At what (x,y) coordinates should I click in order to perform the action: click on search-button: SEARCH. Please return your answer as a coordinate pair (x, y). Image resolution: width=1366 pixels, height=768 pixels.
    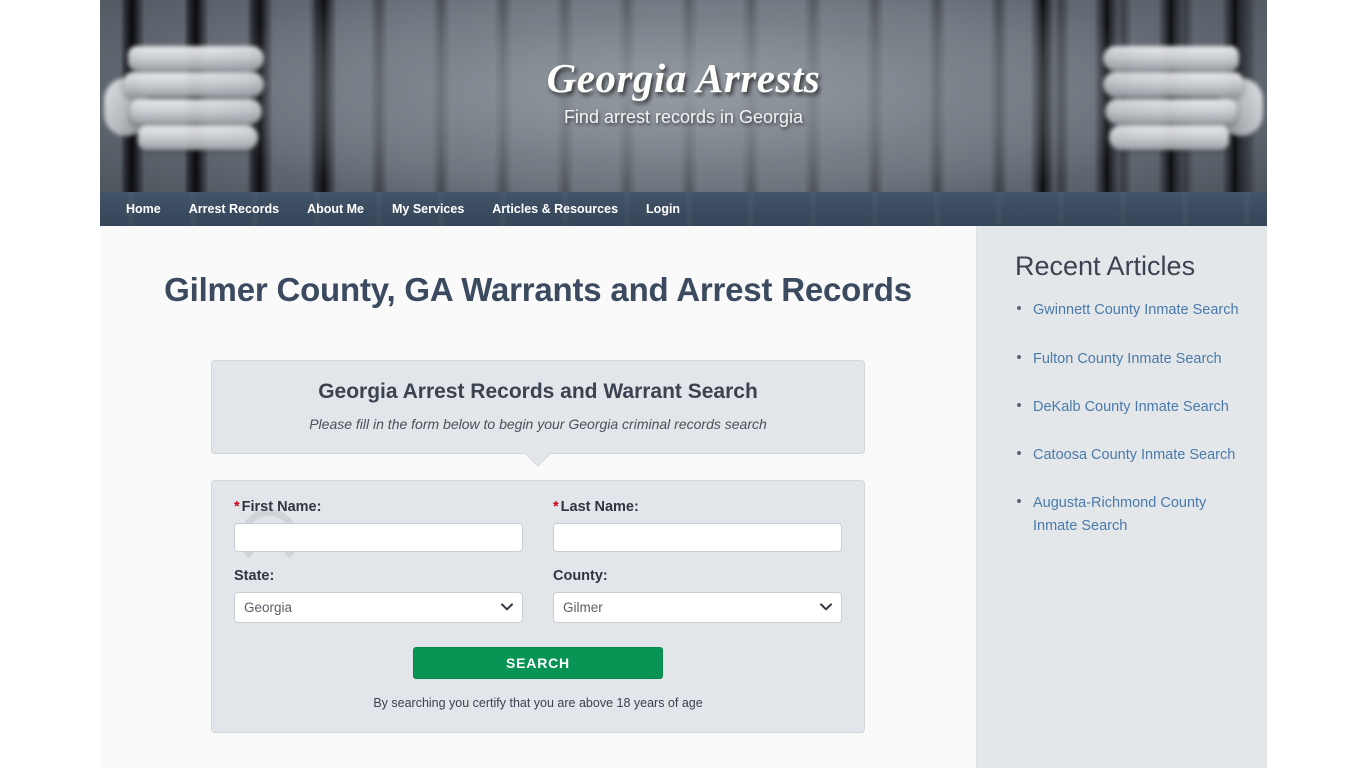
    Looking at the image, I should click on (538, 662).